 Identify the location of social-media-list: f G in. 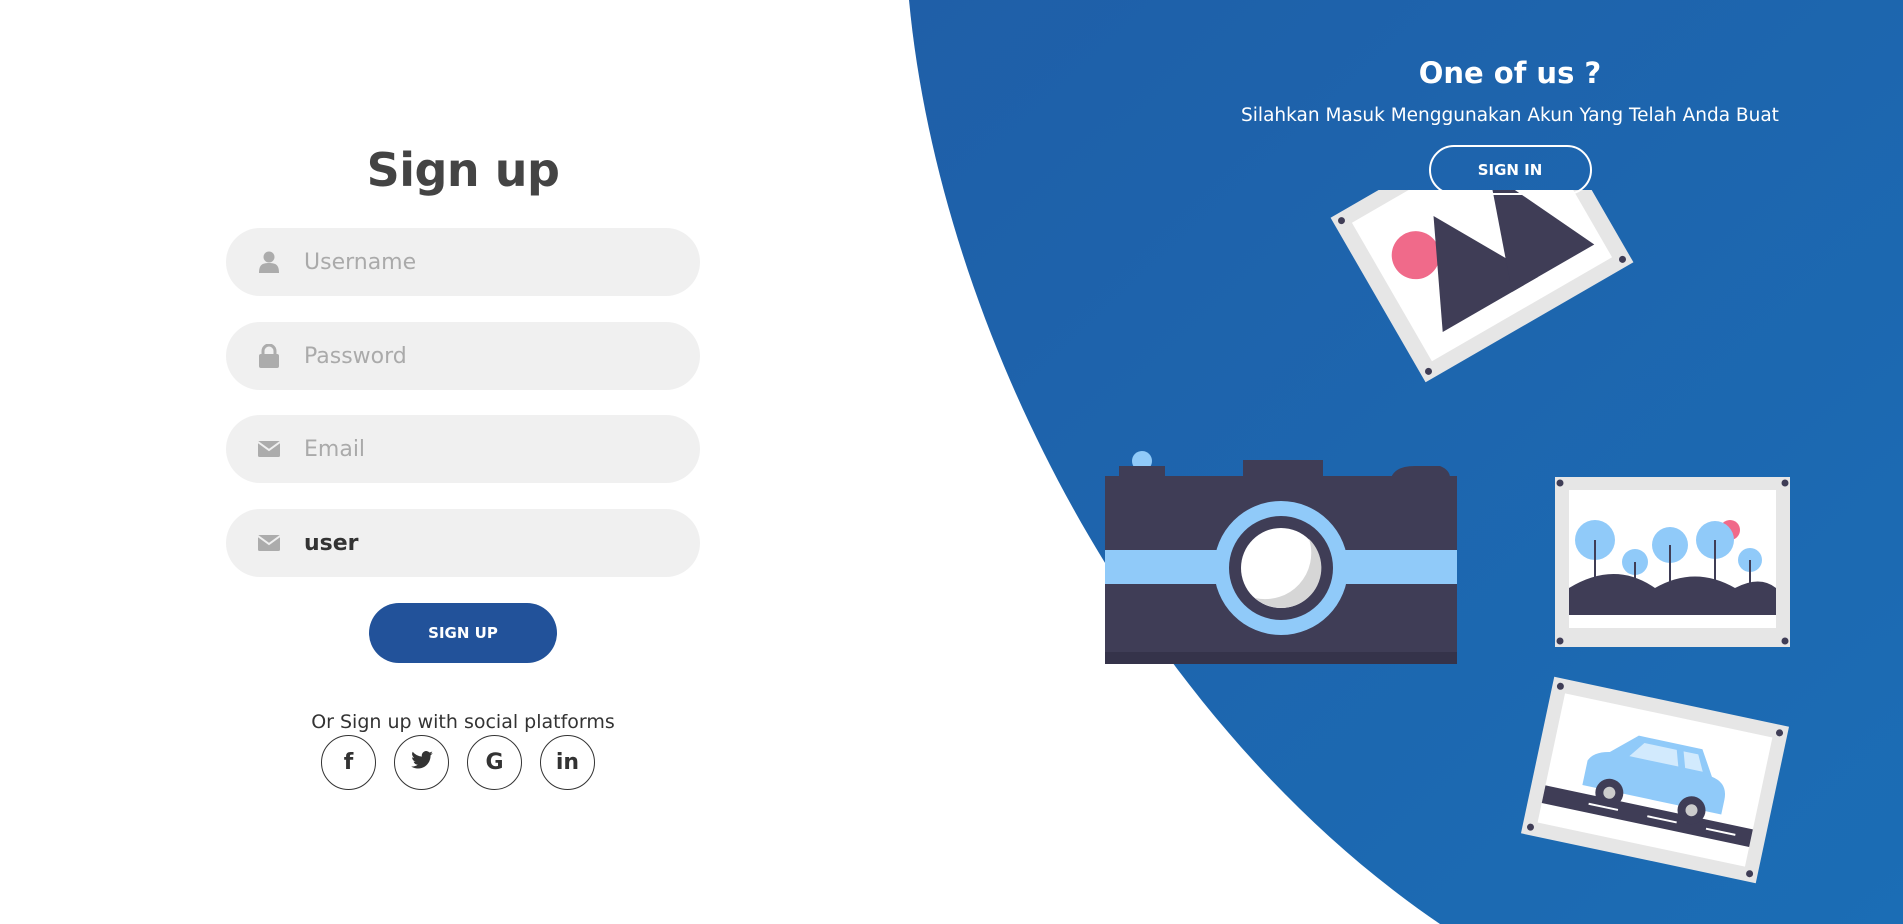
(466, 764).